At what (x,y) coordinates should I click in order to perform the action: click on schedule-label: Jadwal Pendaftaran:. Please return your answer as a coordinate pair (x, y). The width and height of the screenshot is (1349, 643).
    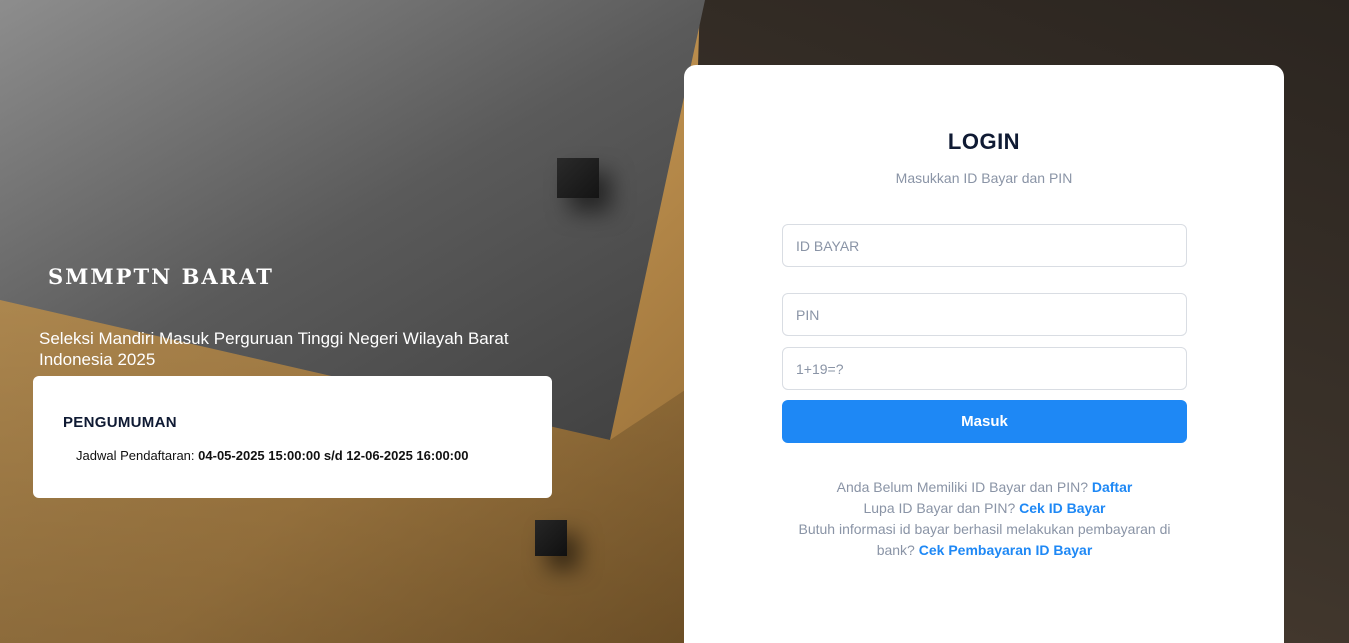
    Looking at the image, I should click on (135, 455).